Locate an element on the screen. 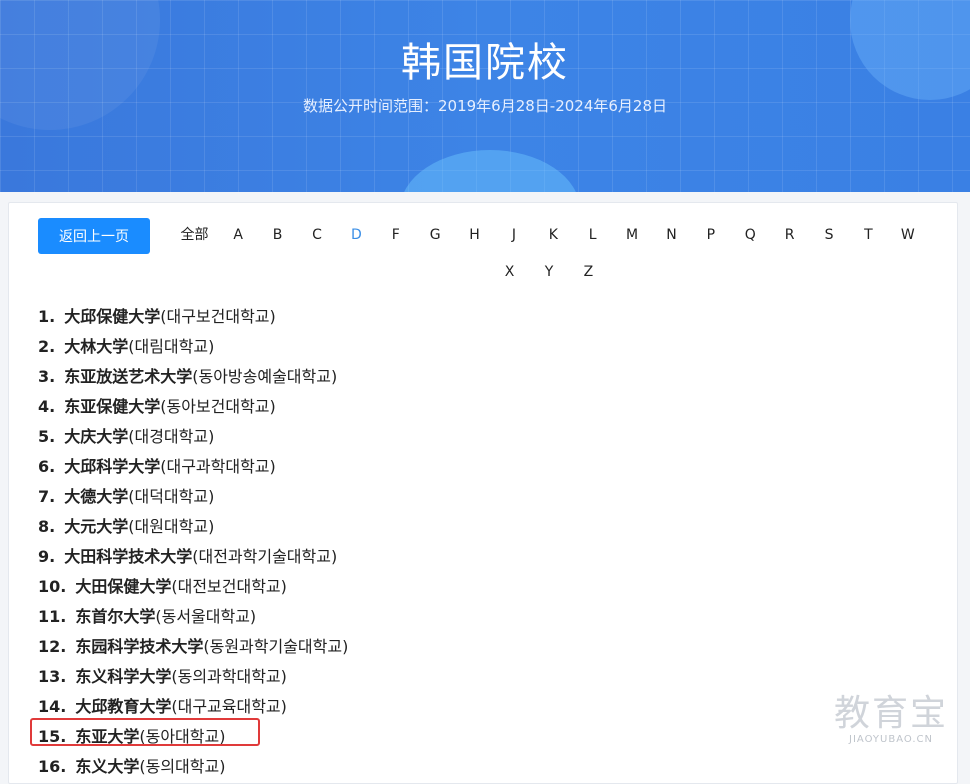 The image size is (970, 784). filter-letter-q: Q is located at coordinates (750, 235).